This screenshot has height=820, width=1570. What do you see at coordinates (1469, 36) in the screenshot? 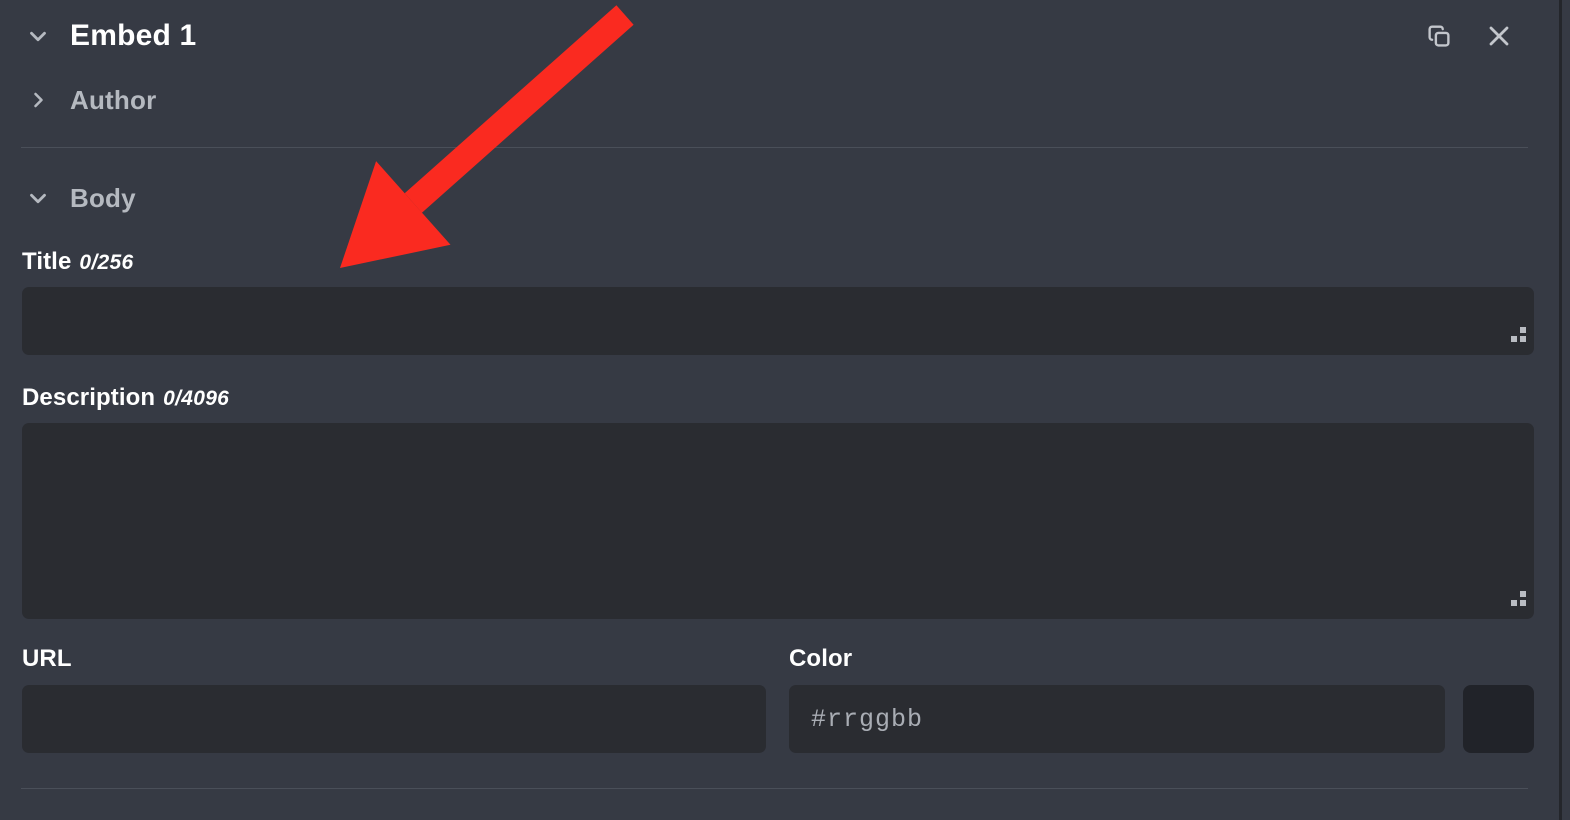
I see `header-actions` at bounding box center [1469, 36].